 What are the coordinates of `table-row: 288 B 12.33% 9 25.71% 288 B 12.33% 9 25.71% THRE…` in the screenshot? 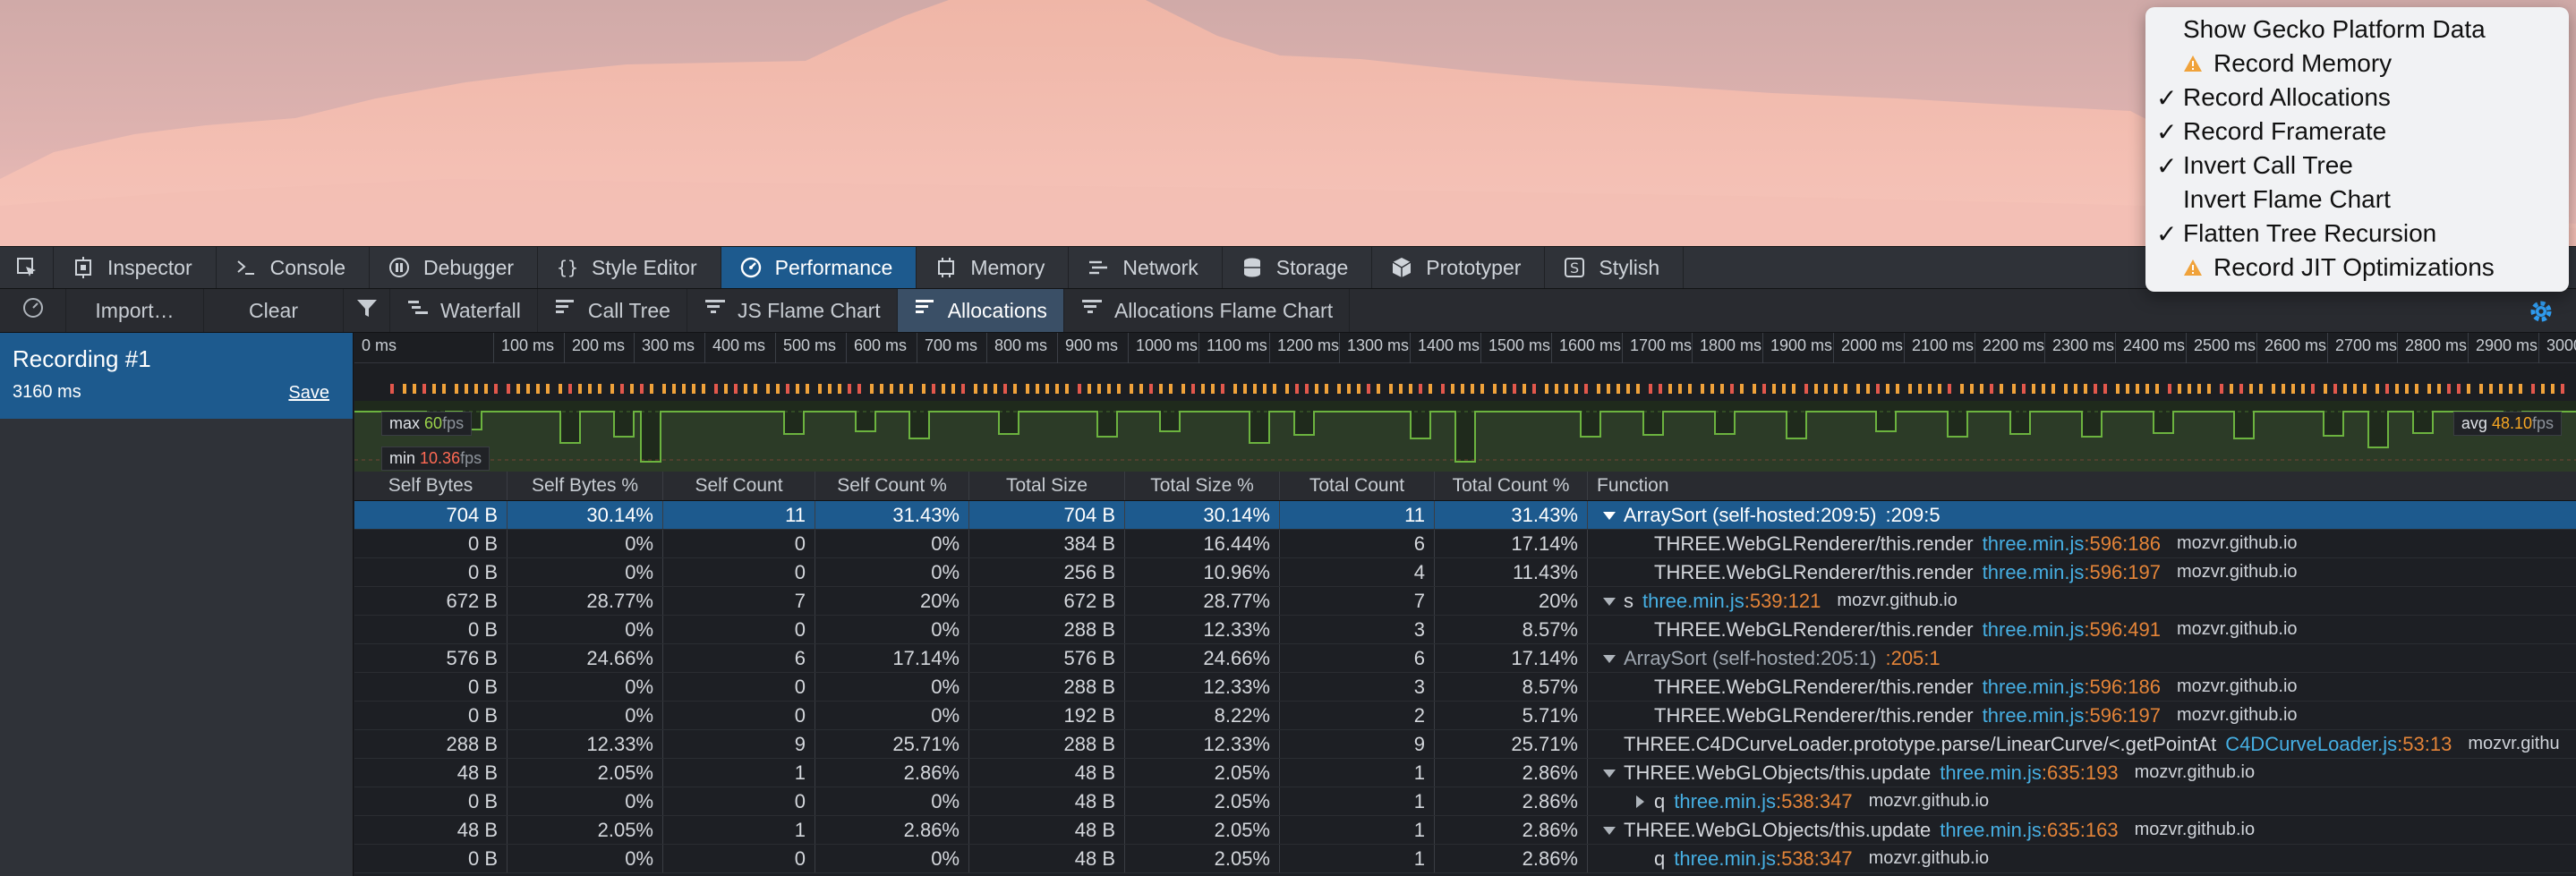 It's located at (1465, 744).